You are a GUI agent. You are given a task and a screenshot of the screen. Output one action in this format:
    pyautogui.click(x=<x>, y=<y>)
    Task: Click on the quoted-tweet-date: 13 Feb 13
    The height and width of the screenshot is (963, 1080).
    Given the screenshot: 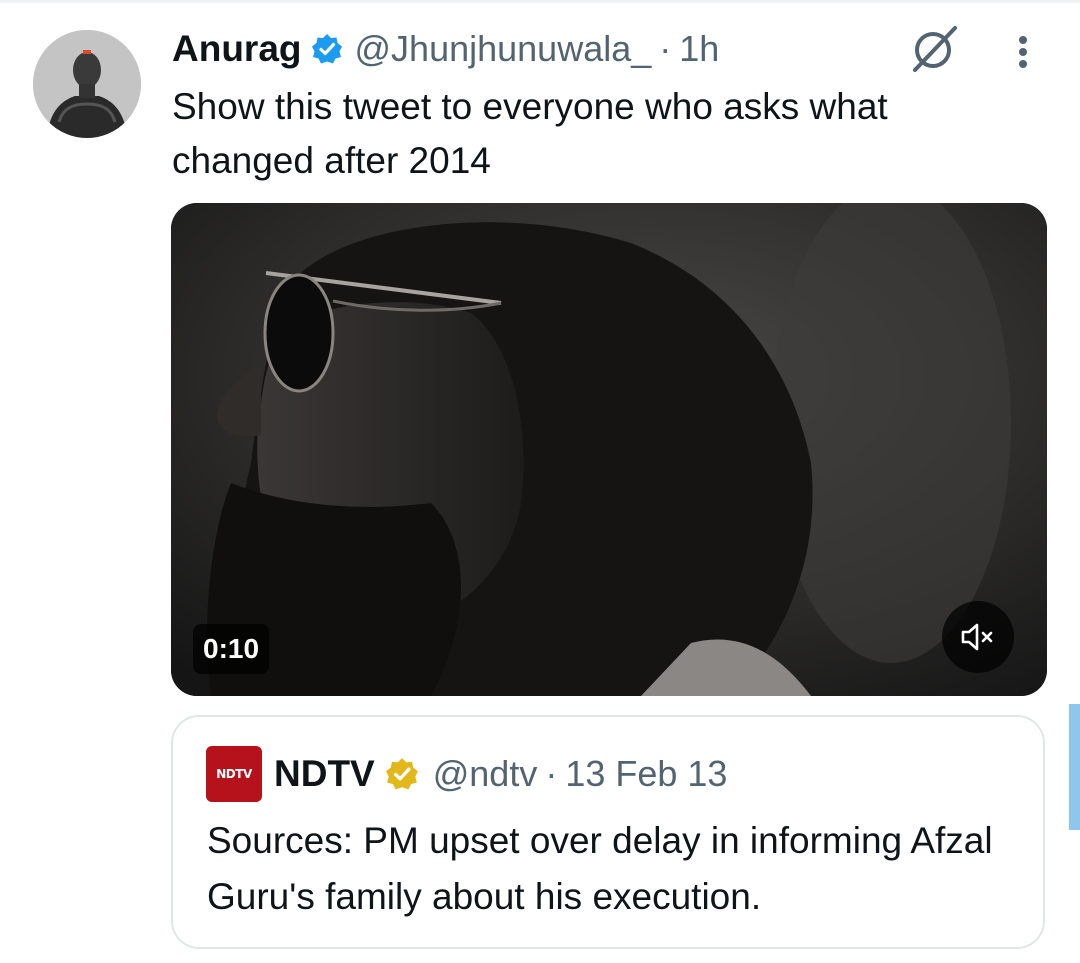 What is the action you would take?
    pyautogui.click(x=646, y=774)
    